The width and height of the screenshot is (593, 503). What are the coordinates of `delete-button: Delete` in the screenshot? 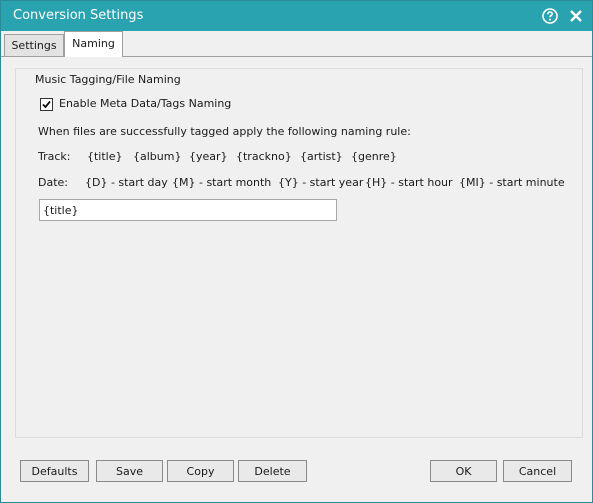 It's located at (272, 471).